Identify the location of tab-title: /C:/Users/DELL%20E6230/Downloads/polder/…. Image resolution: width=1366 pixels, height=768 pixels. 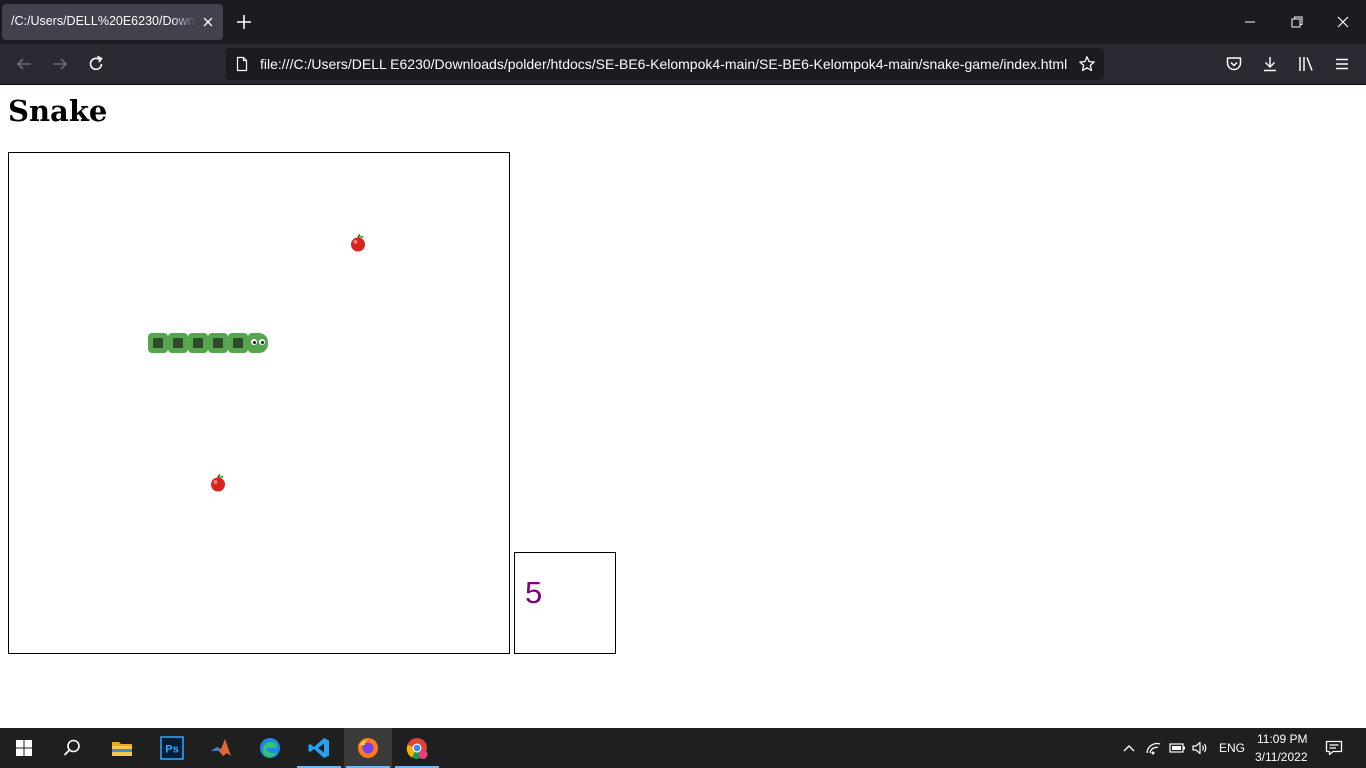
(103, 21).